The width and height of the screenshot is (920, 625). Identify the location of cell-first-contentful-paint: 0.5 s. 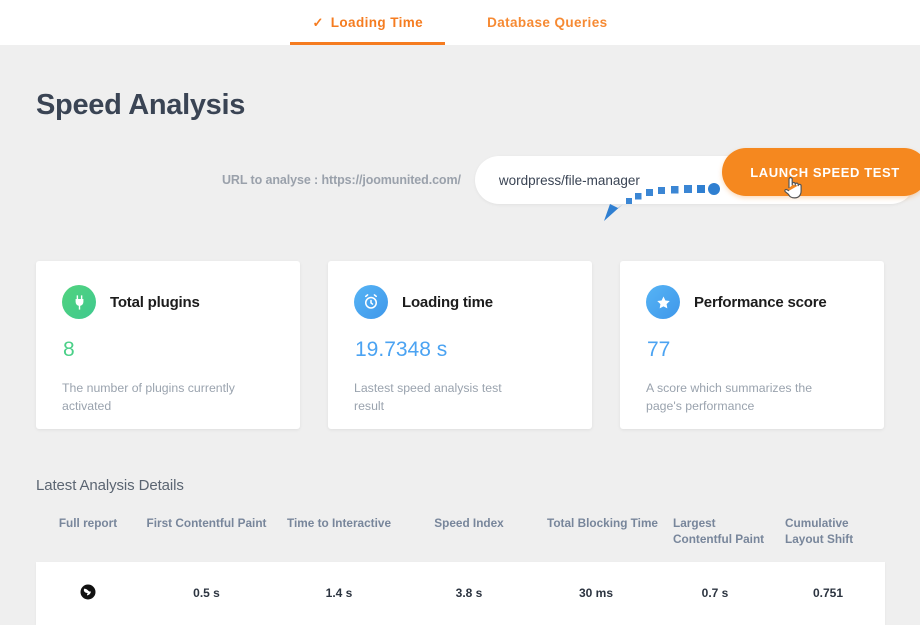
(206, 593).